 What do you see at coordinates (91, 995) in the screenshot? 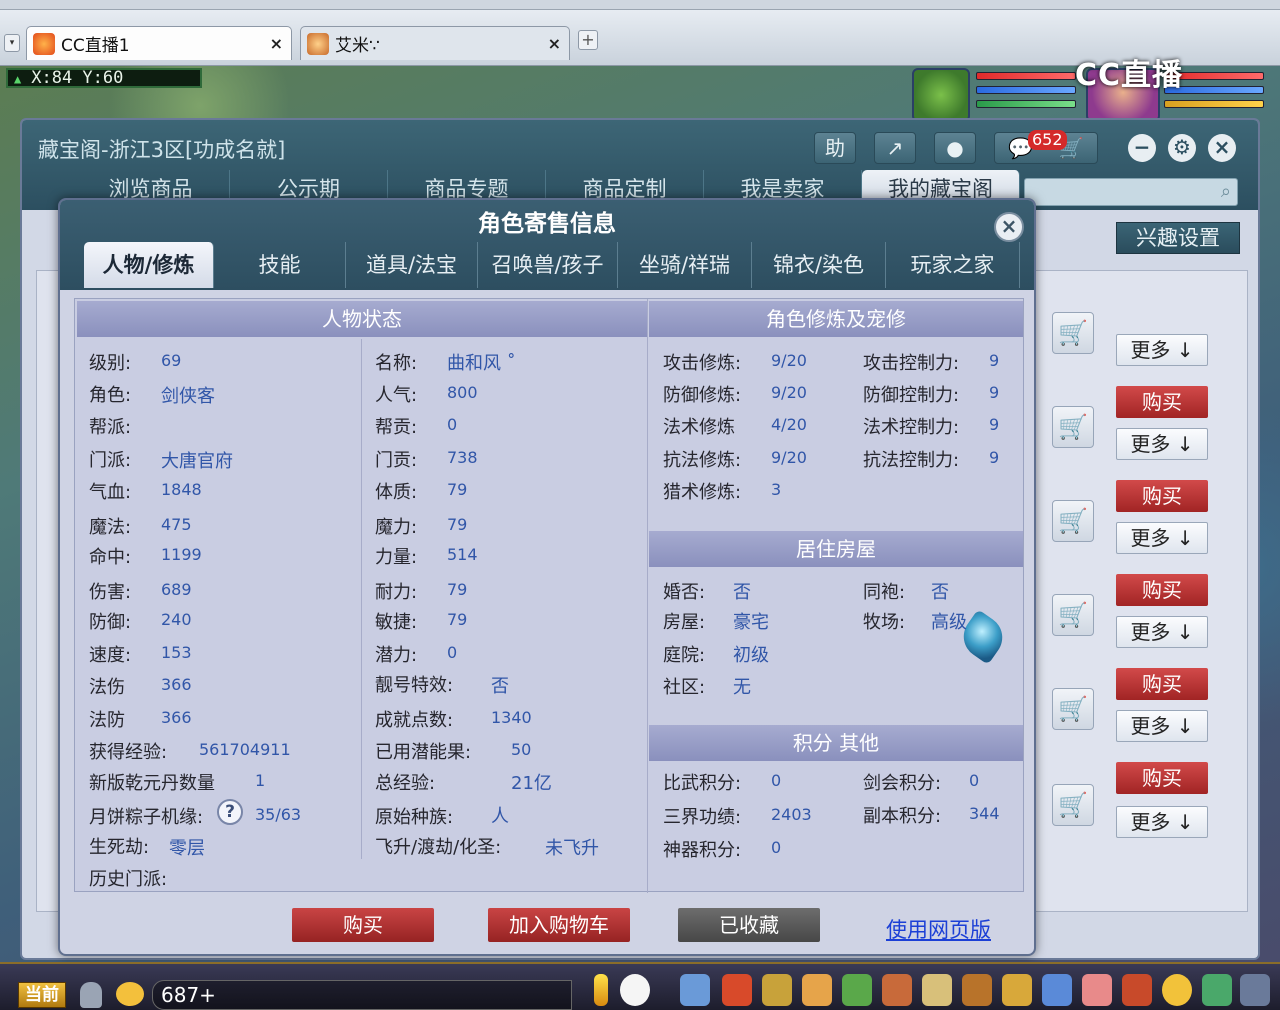
I see `microphone-icon` at bounding box center [91, 995].